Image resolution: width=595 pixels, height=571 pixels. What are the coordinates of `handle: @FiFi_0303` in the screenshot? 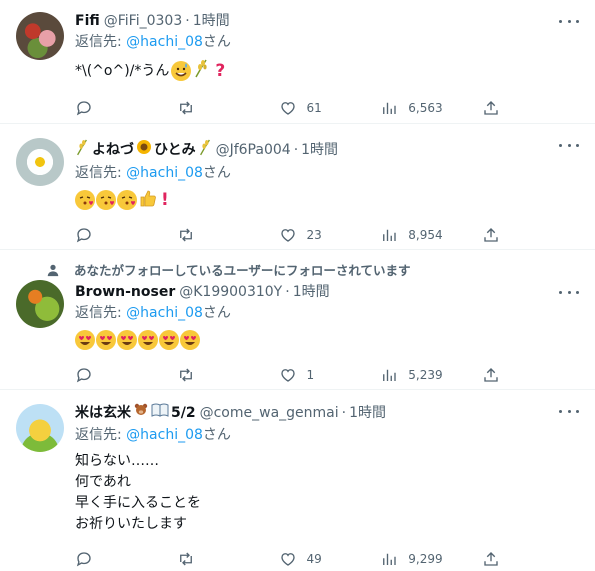 It's located at (143, 21).